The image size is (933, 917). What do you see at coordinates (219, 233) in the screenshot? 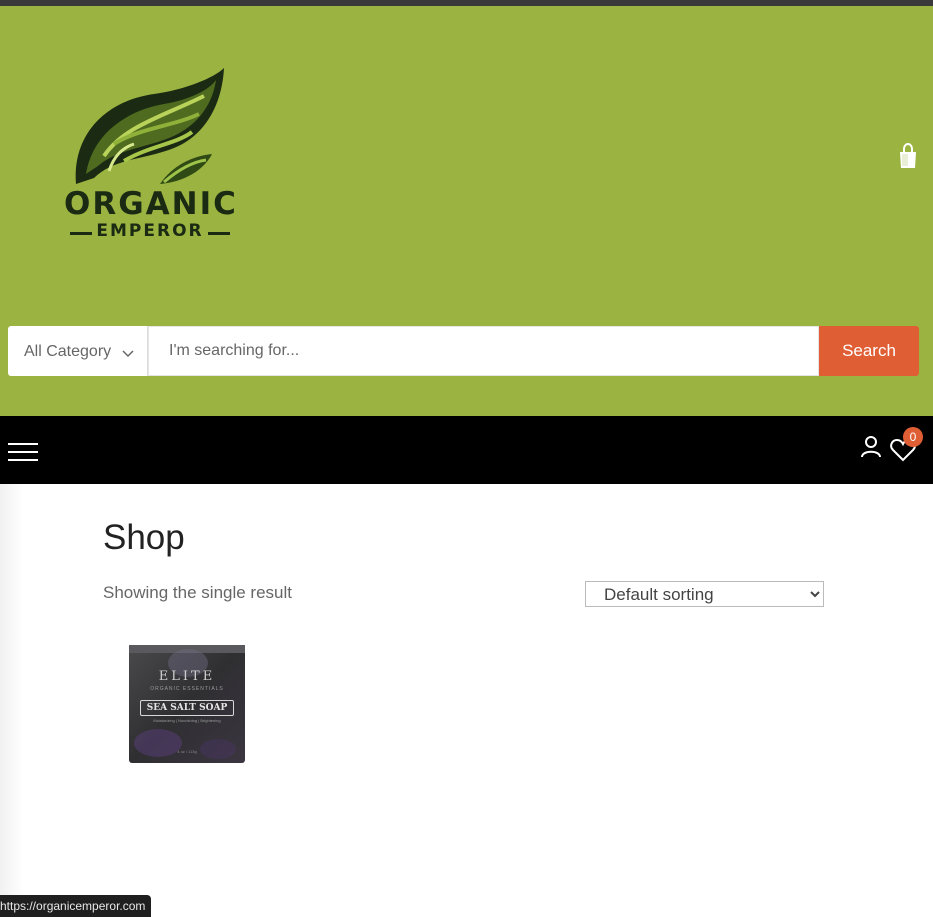
I see `logo-divider` at bounding box center [219, 233].